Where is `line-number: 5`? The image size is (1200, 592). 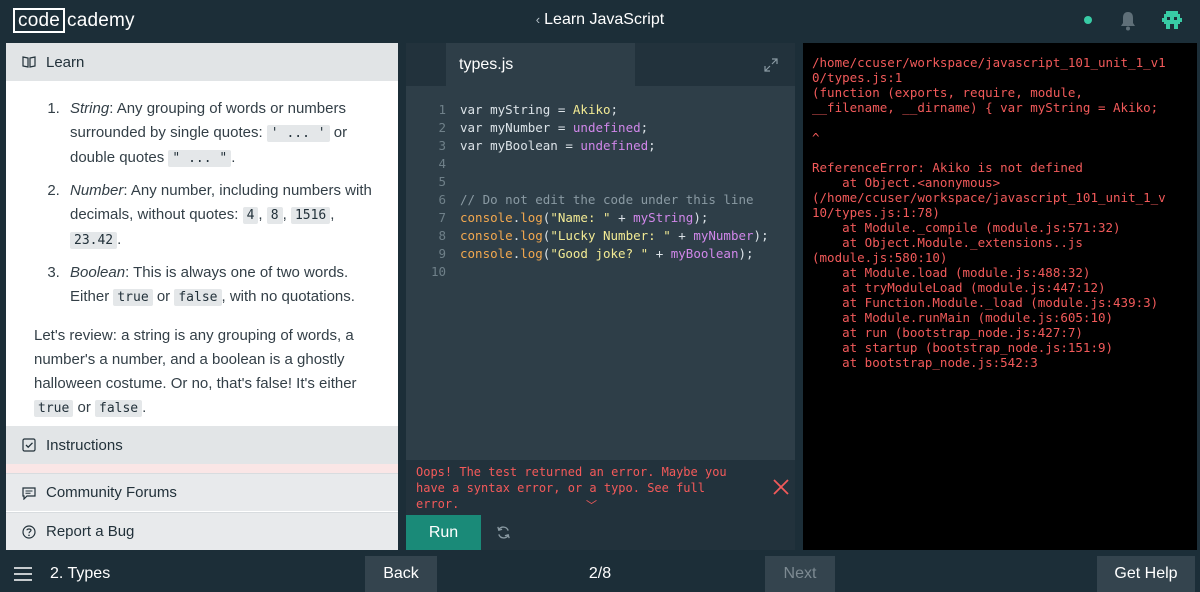 line-number: 5 is located at coordinates (442, 181).